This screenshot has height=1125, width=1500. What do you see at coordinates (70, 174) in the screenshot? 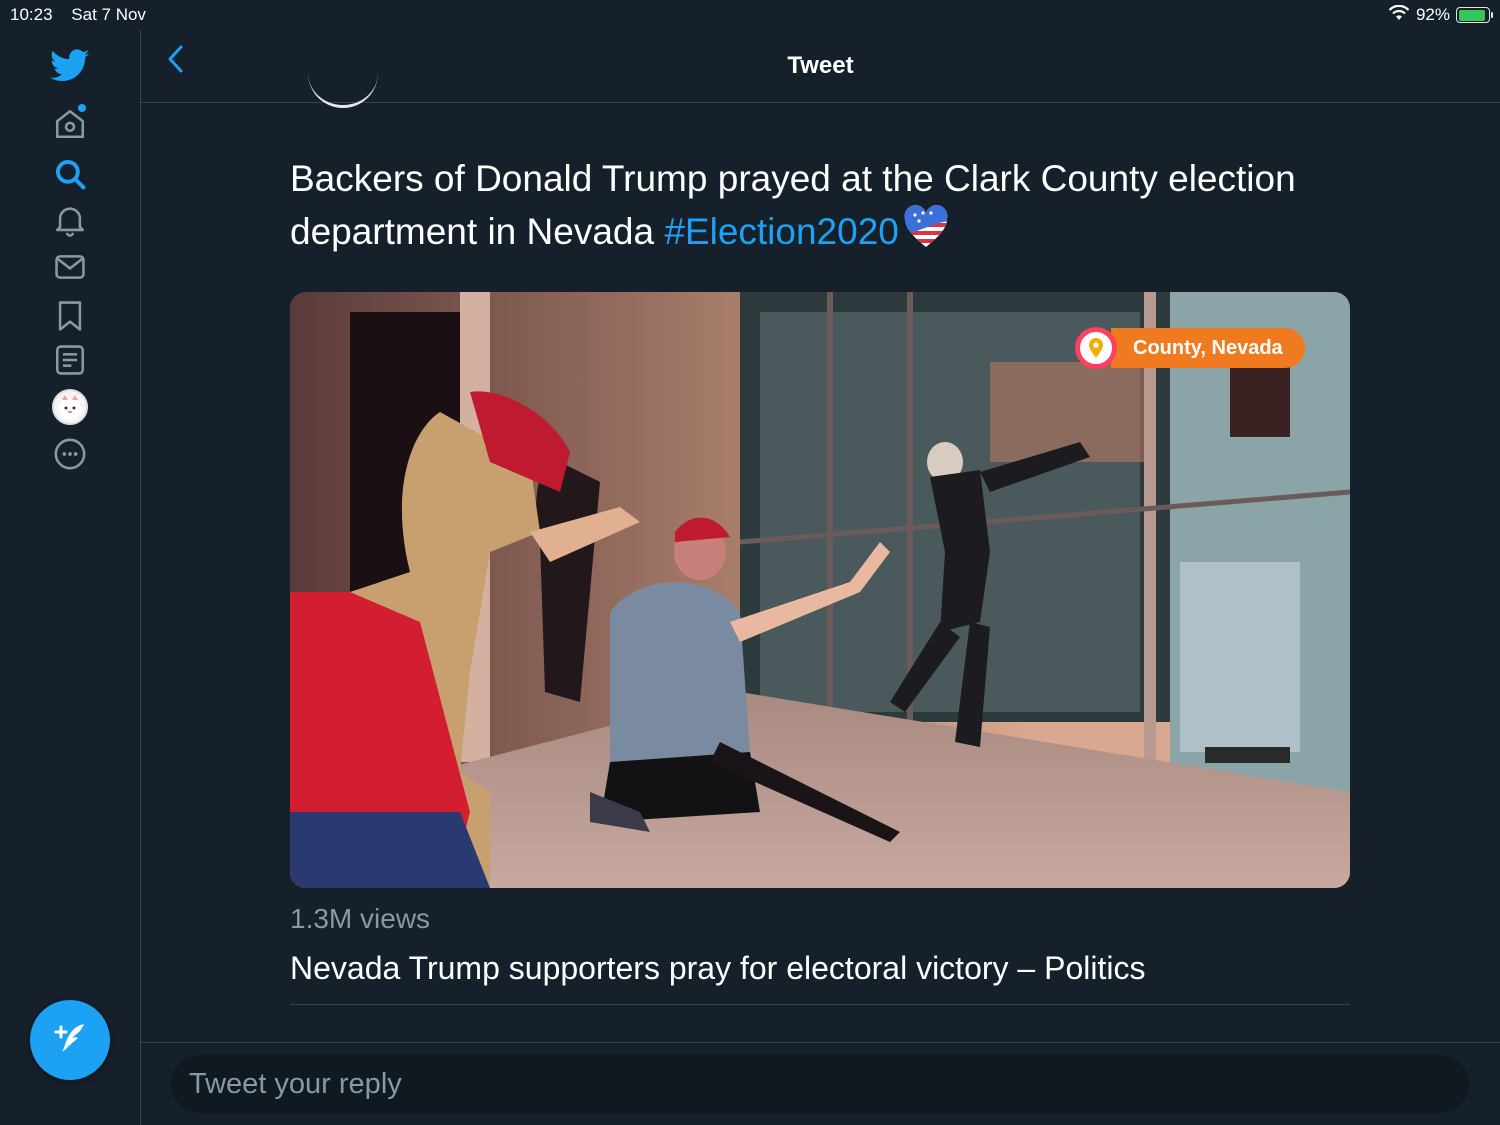
I see `search-icon` at bounding box center [70, 174].